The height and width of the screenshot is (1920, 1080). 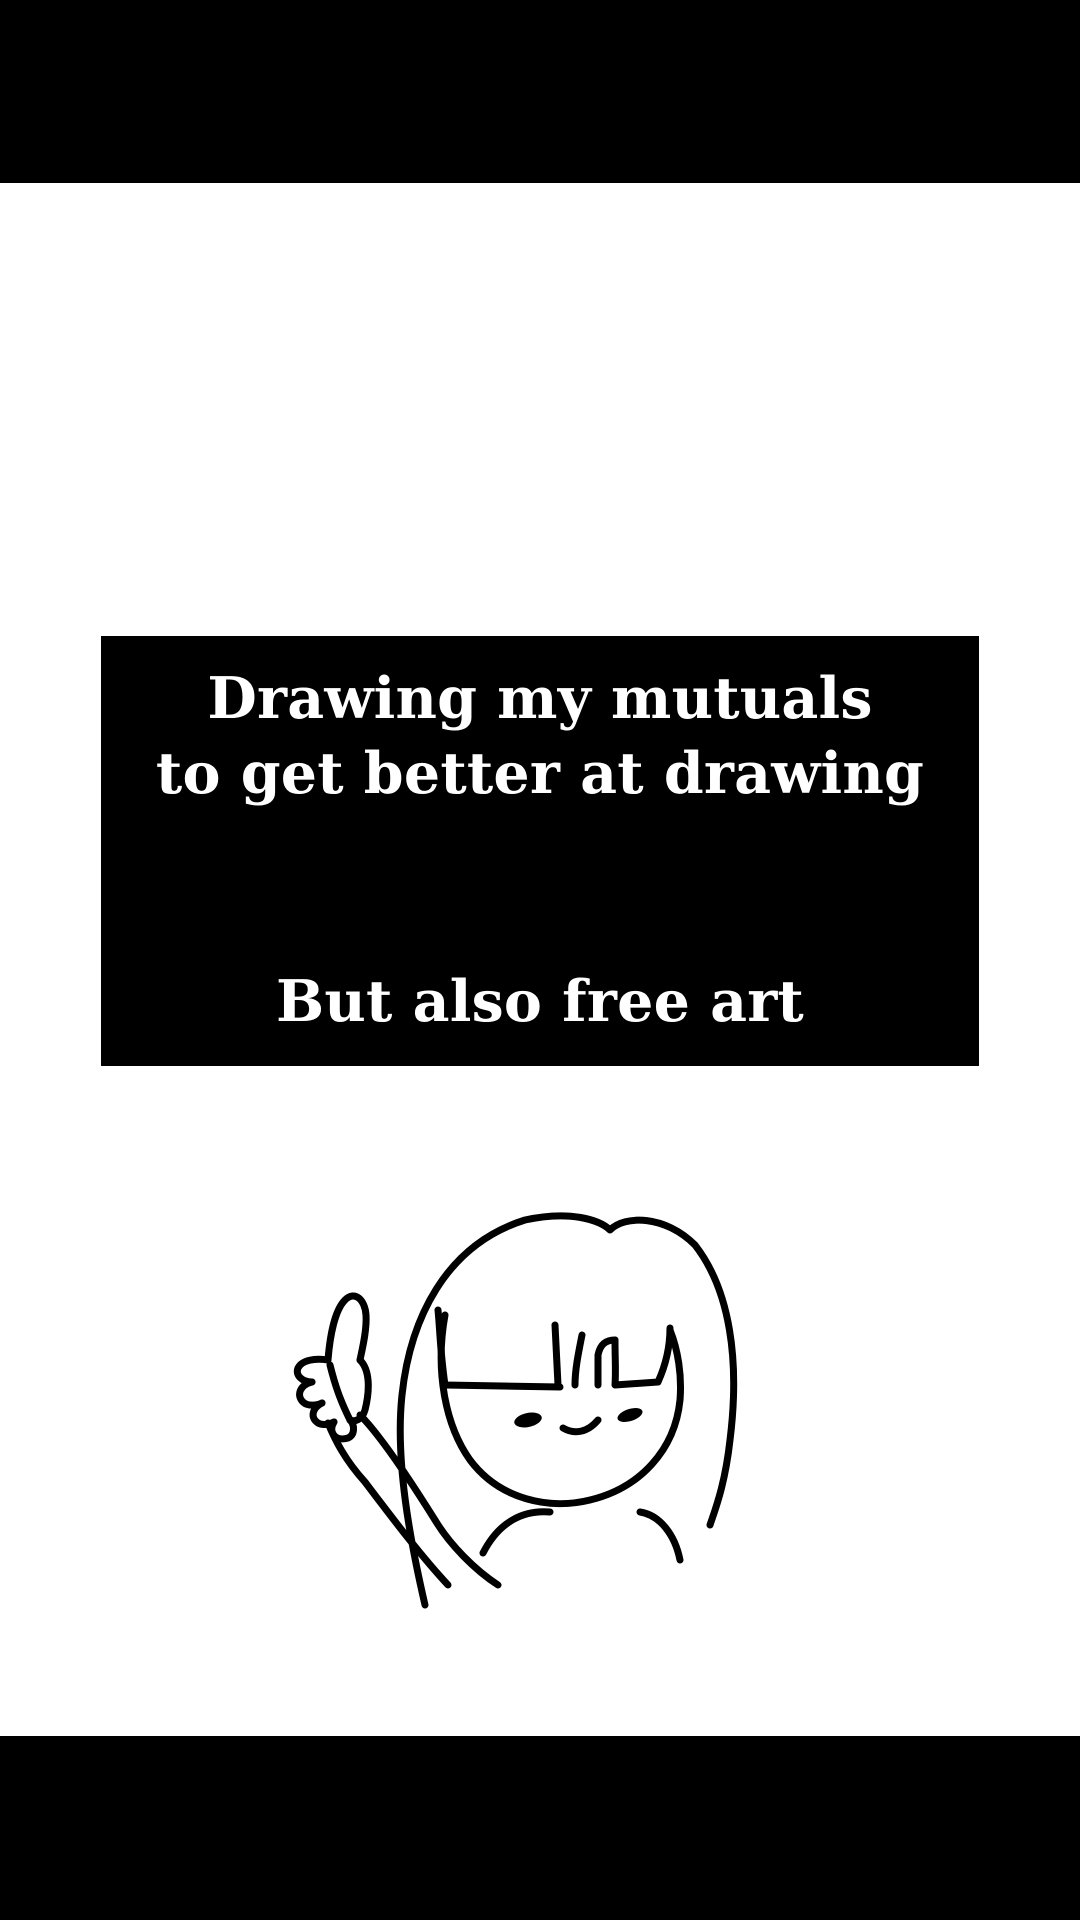 What do you see at coordinates (499, 1348) in the screenshot?
I see `bangs-left` at bounding box center [499, 1348].